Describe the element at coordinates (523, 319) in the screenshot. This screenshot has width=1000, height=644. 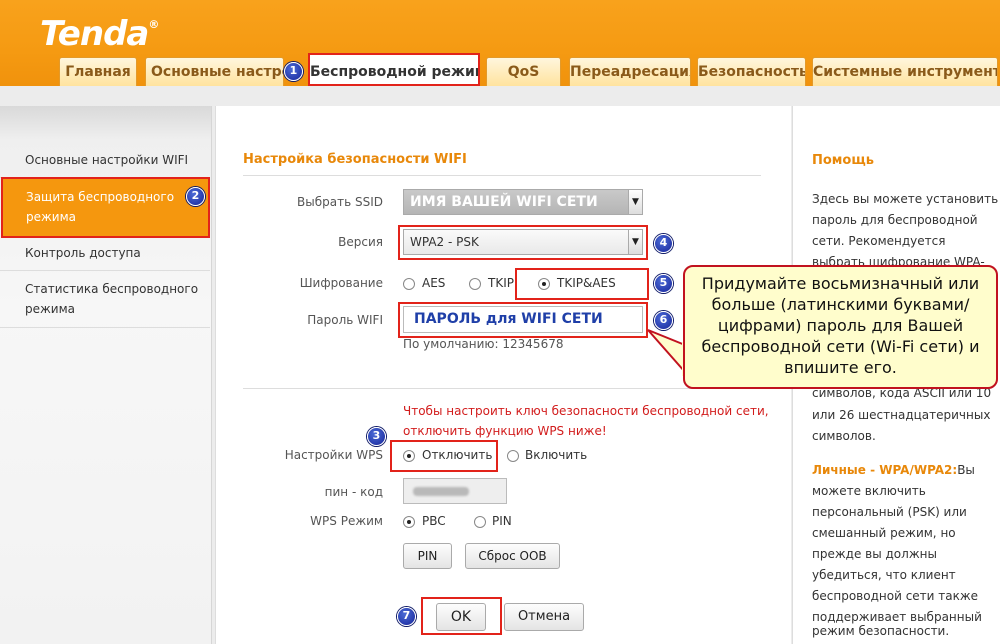
I see `password-input: ПАРОЛЬ для WIFI СЕТИ` at that location.